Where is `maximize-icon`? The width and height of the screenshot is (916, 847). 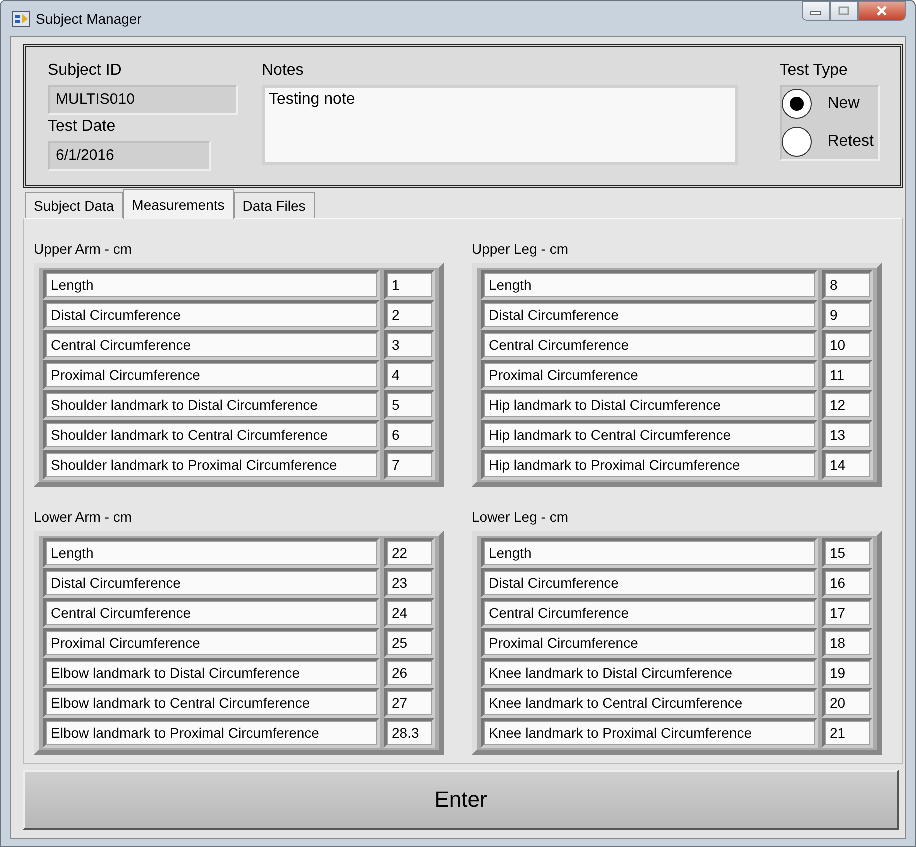 maximize-icon is located at coordinates (844, 11).